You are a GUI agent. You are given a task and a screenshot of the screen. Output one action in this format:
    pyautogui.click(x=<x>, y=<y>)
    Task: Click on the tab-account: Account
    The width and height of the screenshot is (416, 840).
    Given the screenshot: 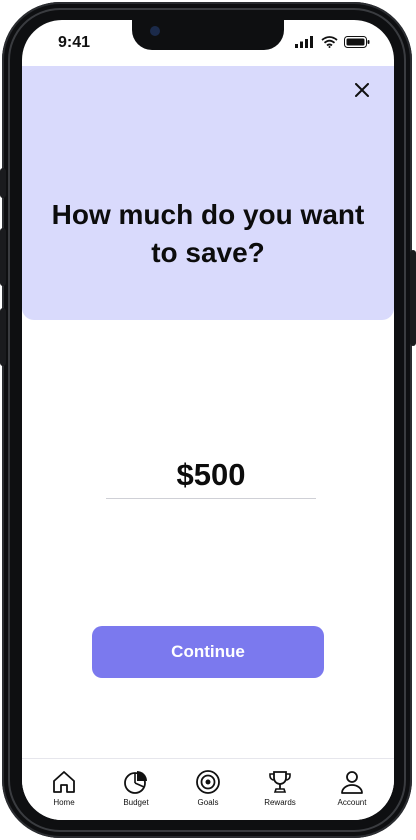 What is the action you would take?
    pyautogui.click(x=352, y=789)
    